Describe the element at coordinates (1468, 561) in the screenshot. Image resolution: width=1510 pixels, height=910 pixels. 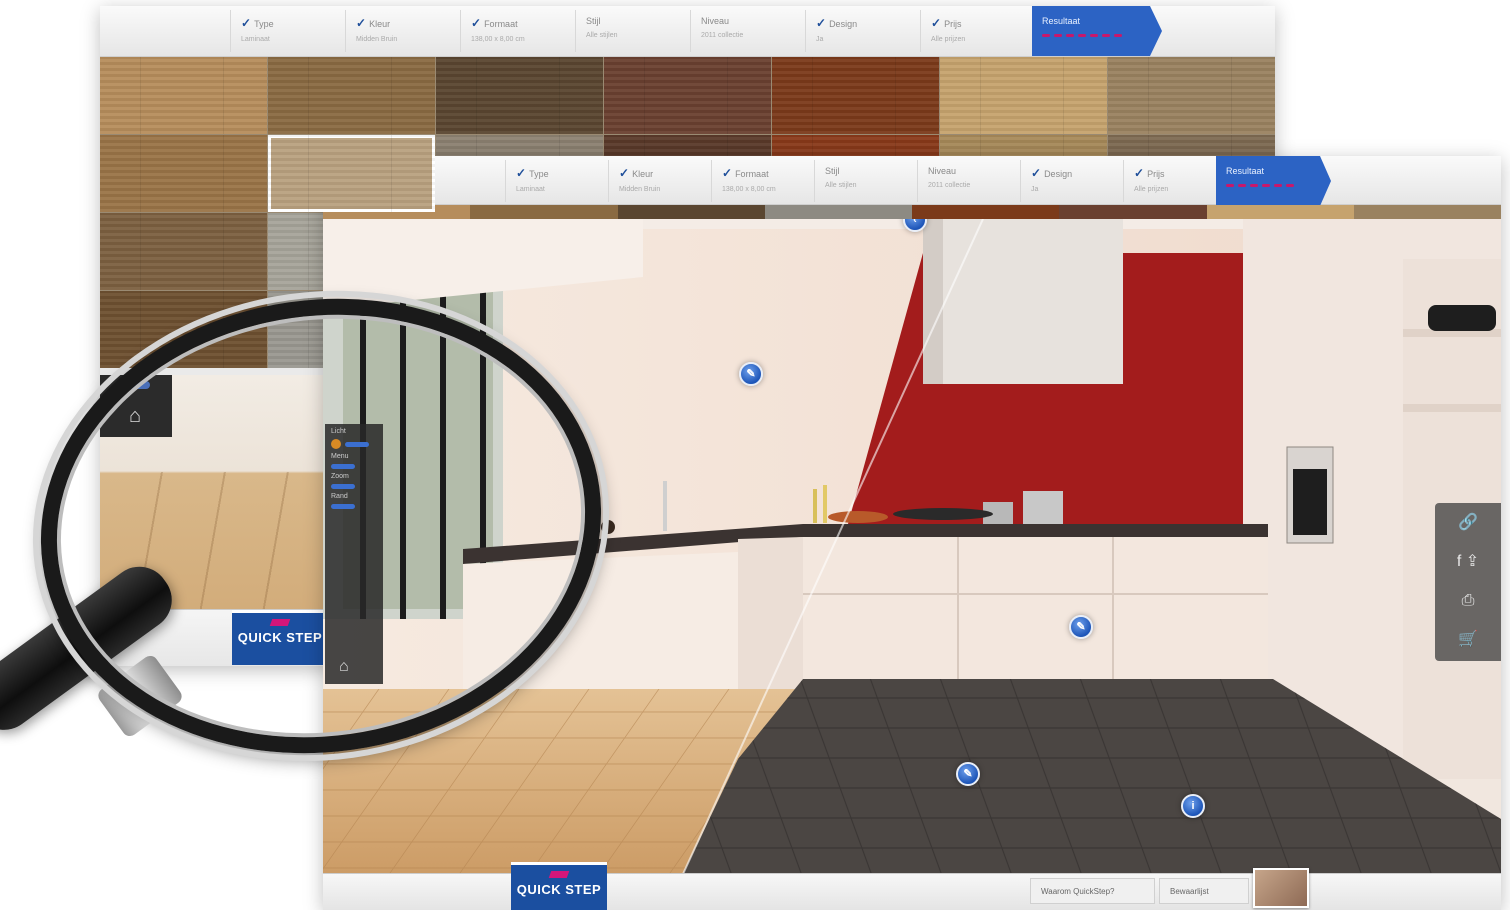
I see `share-icon: f ⇪` at that location.